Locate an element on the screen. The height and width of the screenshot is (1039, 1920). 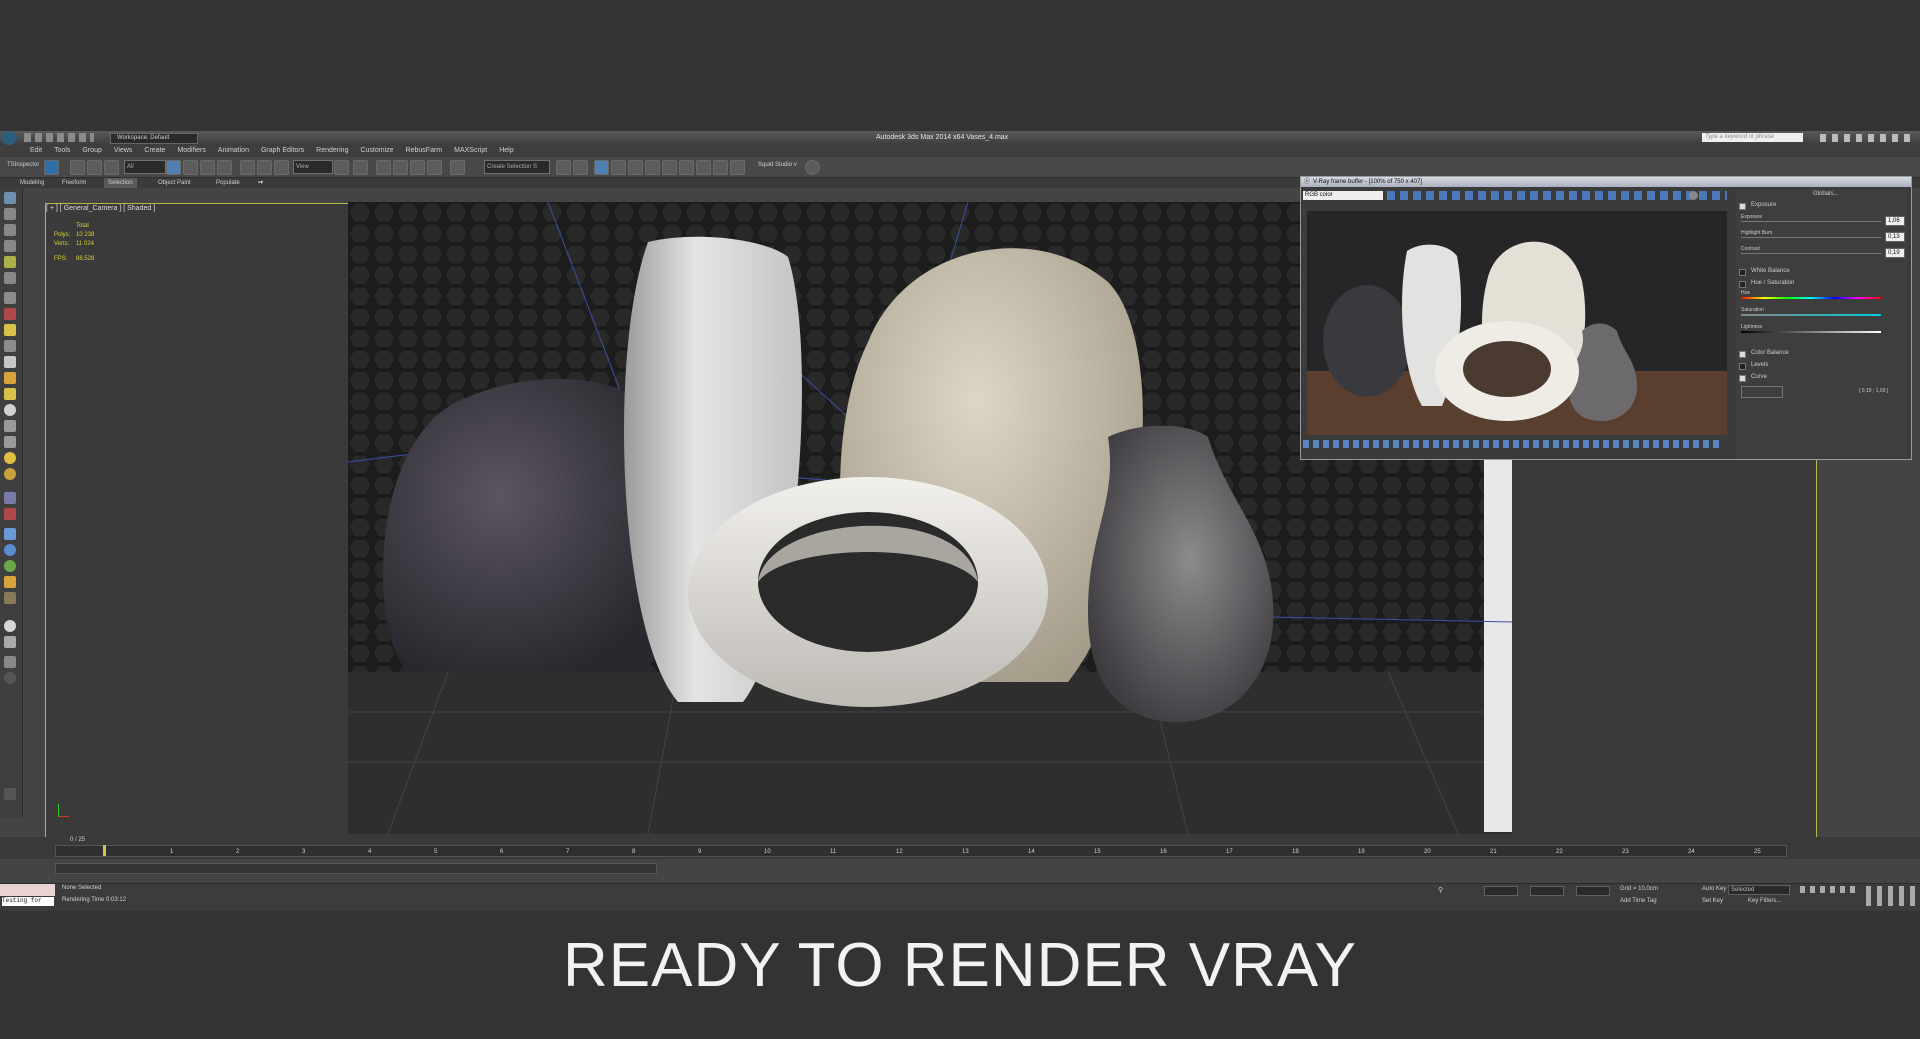
saturation-slider is located at coordinates (1811, 315).